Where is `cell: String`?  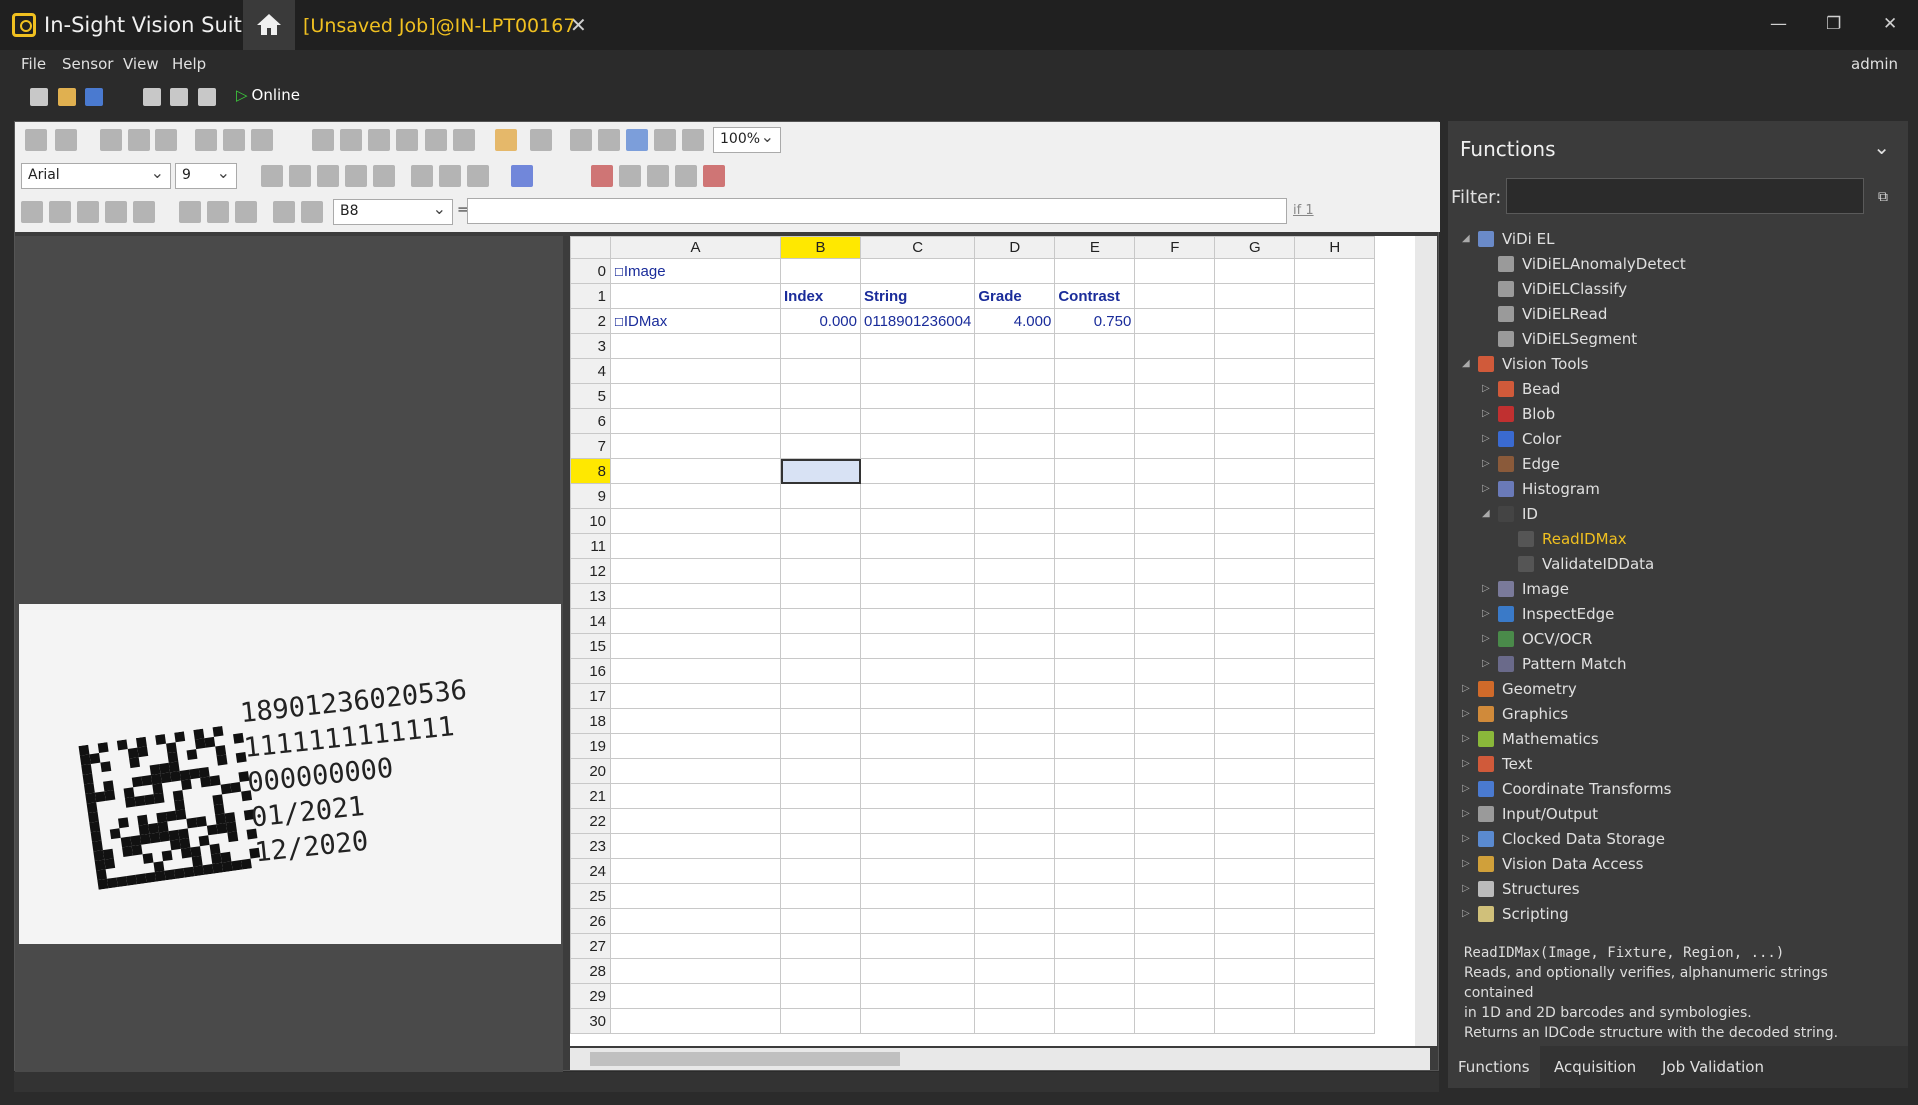
cell: String is located at coordinates (917, 296).